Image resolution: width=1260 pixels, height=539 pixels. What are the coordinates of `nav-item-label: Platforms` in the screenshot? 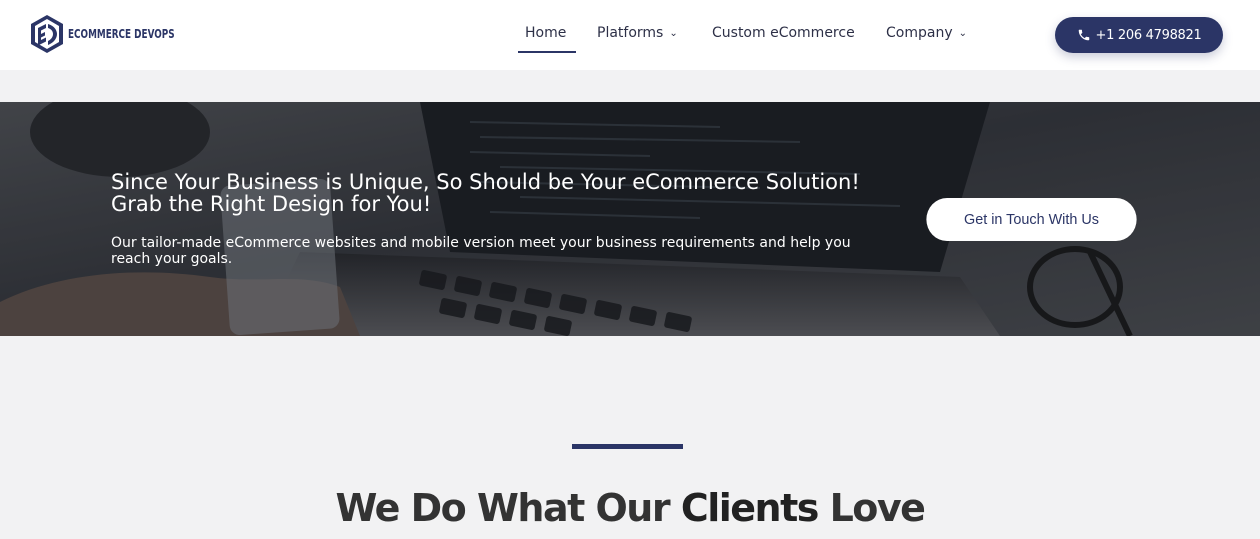 It's located at (630, 33).